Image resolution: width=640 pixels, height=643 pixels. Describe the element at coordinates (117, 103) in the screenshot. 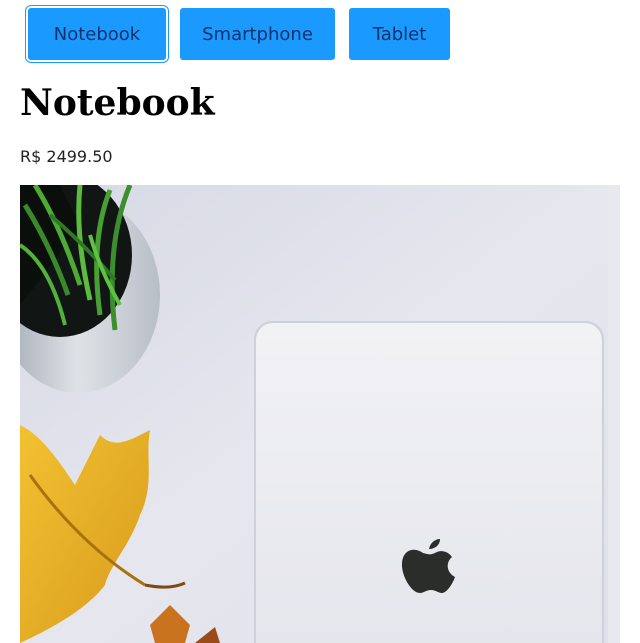

I see `product-title: Notebook` at that location.